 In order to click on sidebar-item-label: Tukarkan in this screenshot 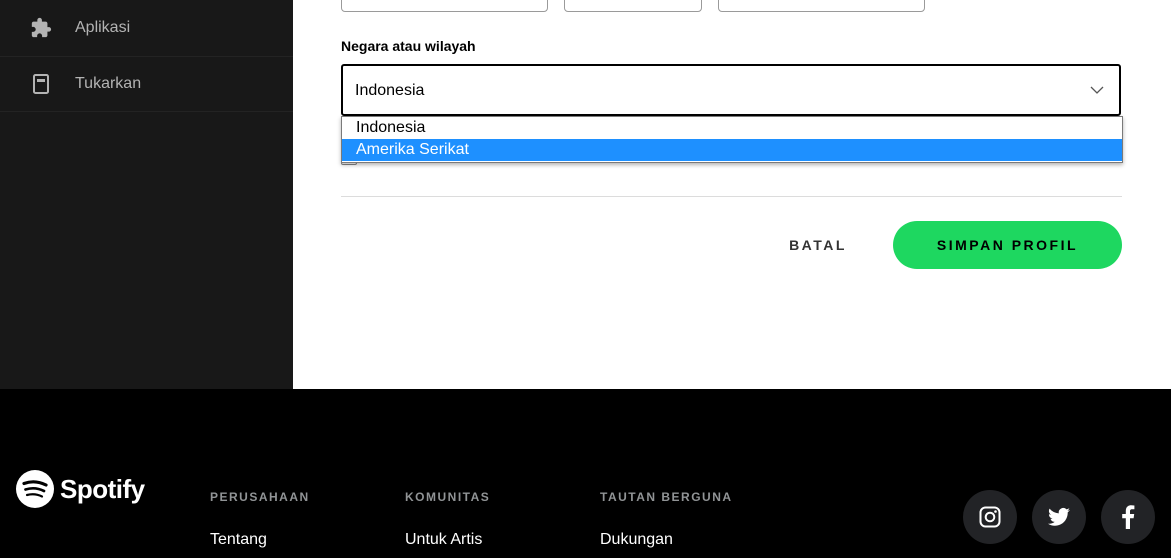, I will do `click(108, 83)`.